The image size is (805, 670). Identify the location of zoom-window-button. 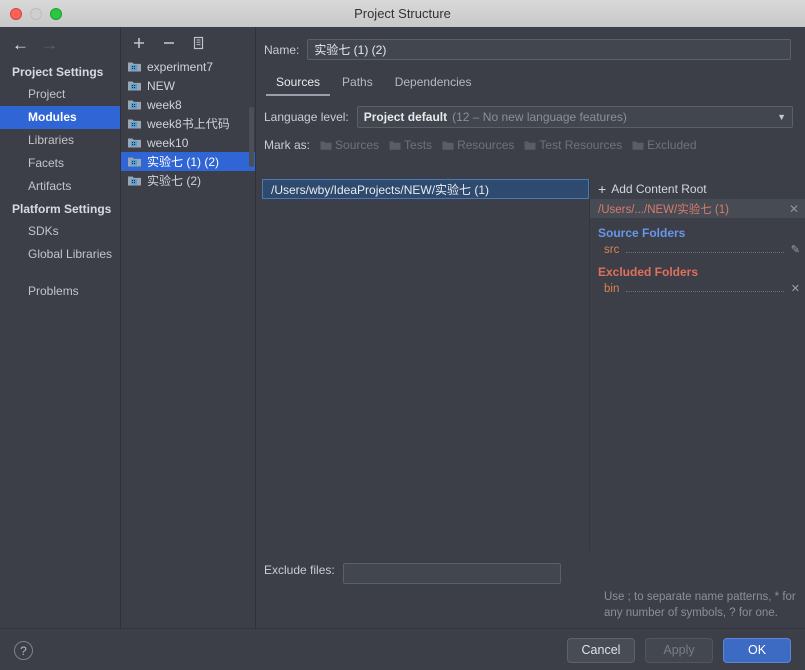
(56, 13).